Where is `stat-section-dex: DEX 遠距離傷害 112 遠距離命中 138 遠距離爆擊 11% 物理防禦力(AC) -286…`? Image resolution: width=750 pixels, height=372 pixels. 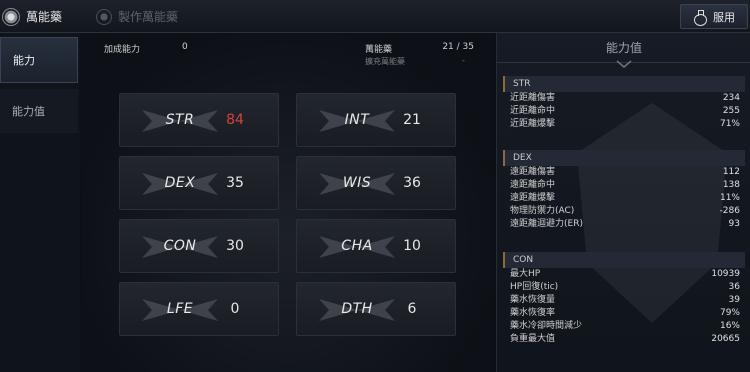 stat-section-dex: DEX 遠距離傷害 112 遠距離命中 138 遠距離爆擊 11% 物理防禦力(AC) -286… is located at coordinates (624, 190).